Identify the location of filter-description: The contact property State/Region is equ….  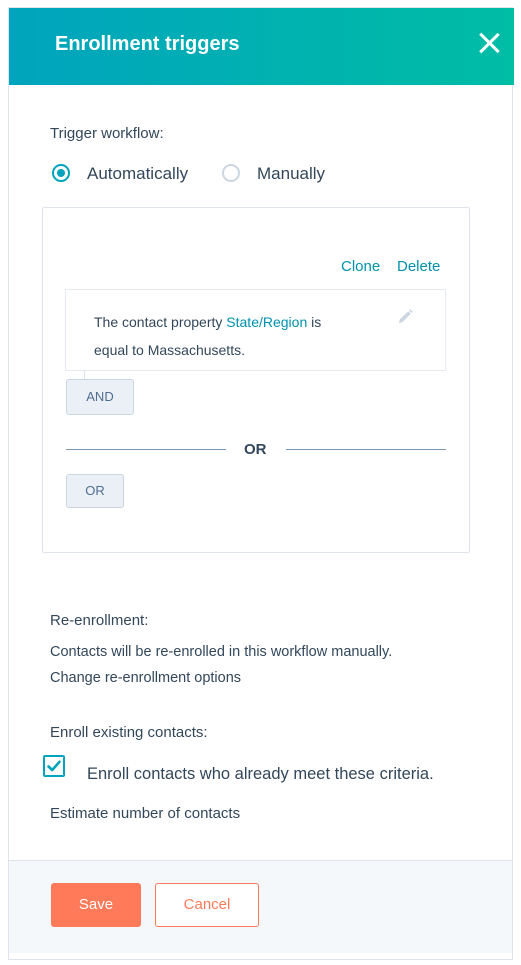
(234, 336).